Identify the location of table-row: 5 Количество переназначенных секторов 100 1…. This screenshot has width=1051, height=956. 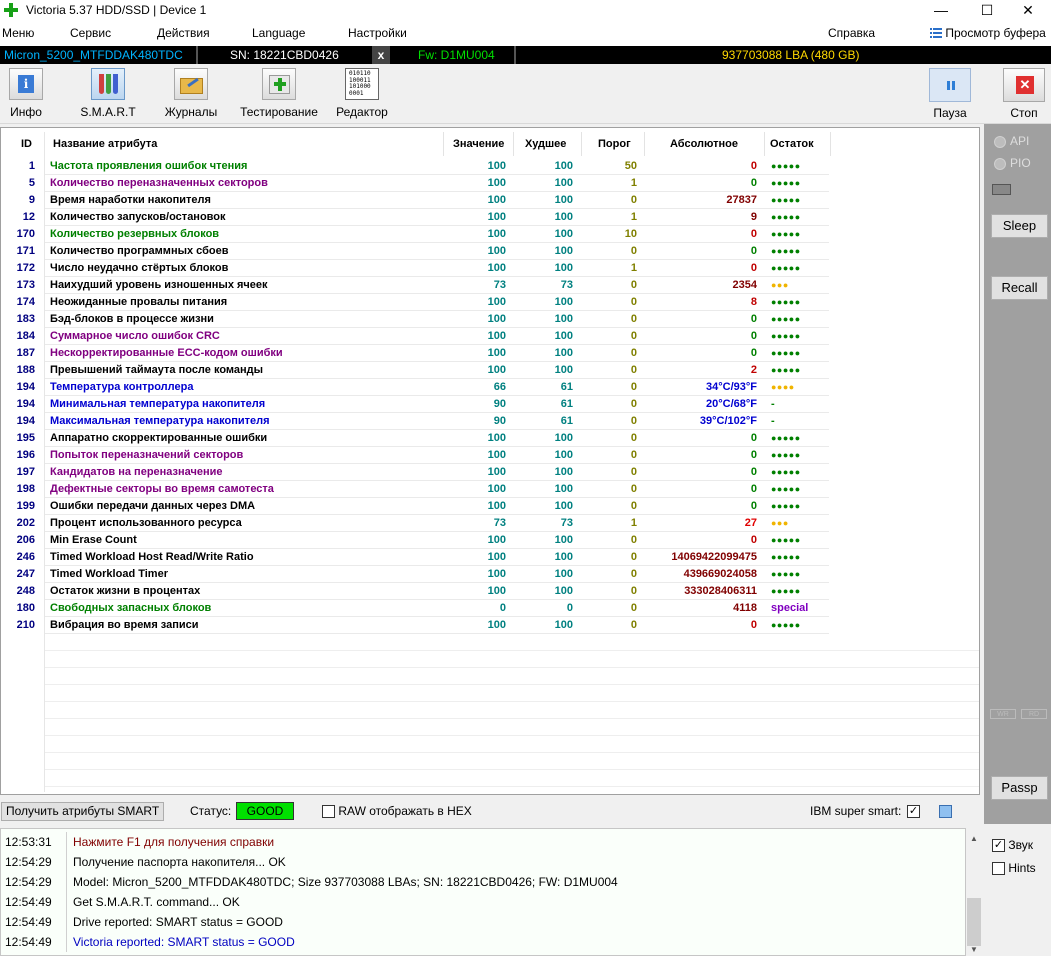
(490, 183).